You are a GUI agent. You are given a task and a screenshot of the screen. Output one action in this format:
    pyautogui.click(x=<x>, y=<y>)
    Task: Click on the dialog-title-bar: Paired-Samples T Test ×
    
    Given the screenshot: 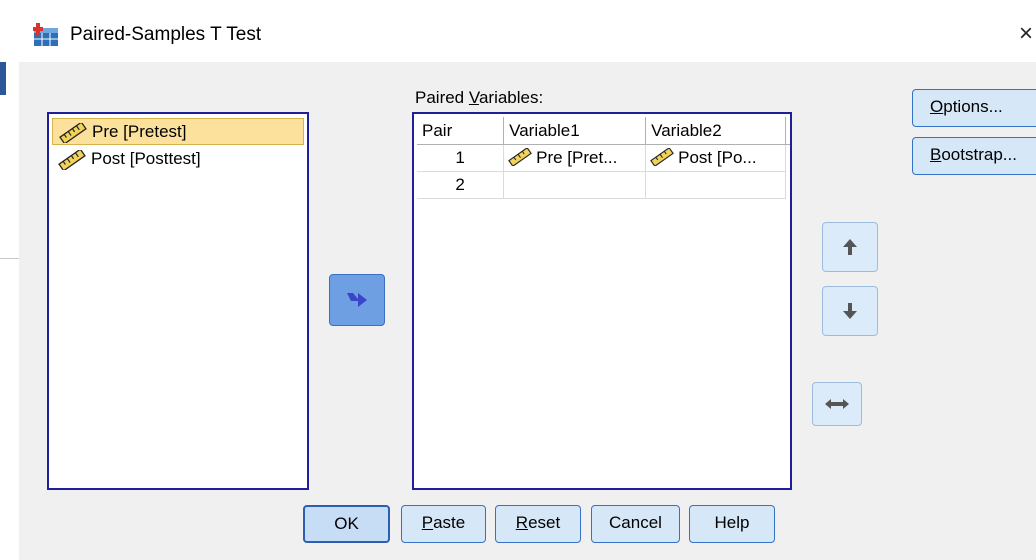 What is the action you would take?
    pyautogui.click(x=518, y=31)
    